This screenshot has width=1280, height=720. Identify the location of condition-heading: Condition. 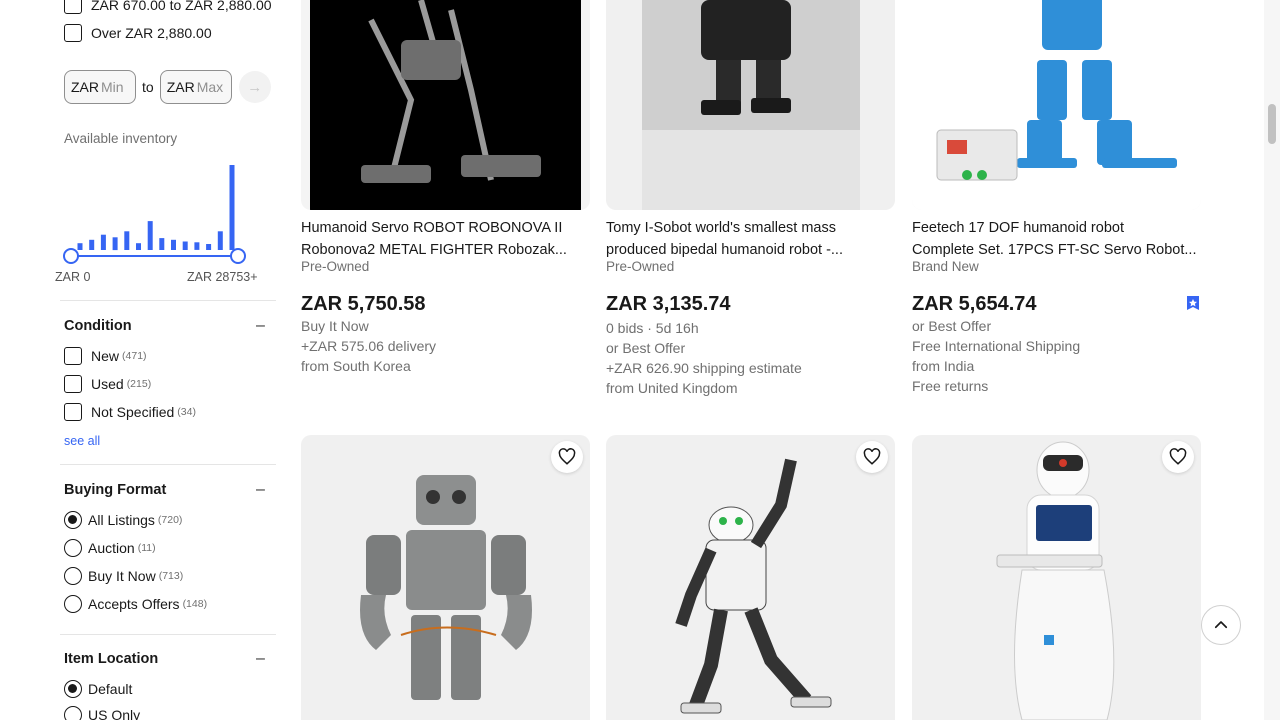
(98, 326).